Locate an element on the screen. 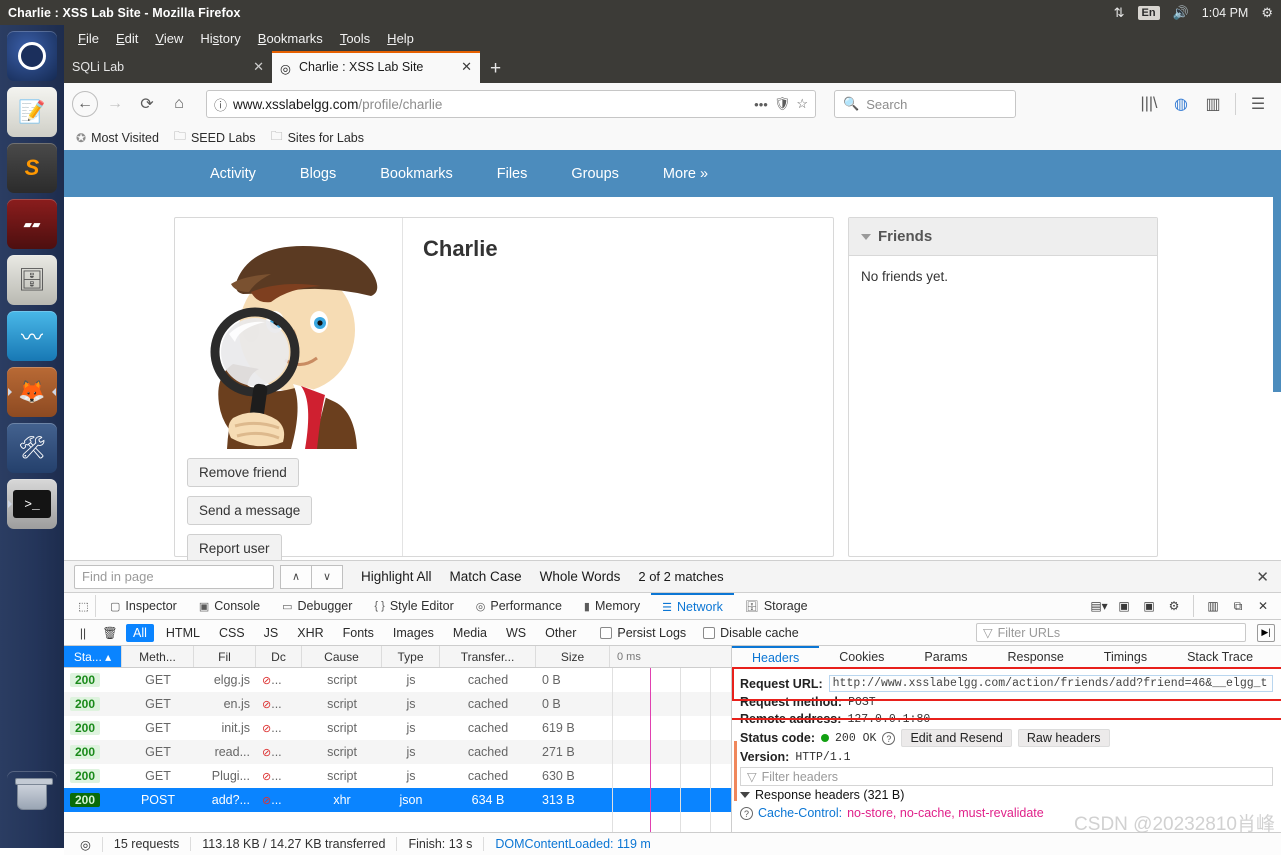  column-header-status: Sta... ▴ is located at coordinates (93, 656).